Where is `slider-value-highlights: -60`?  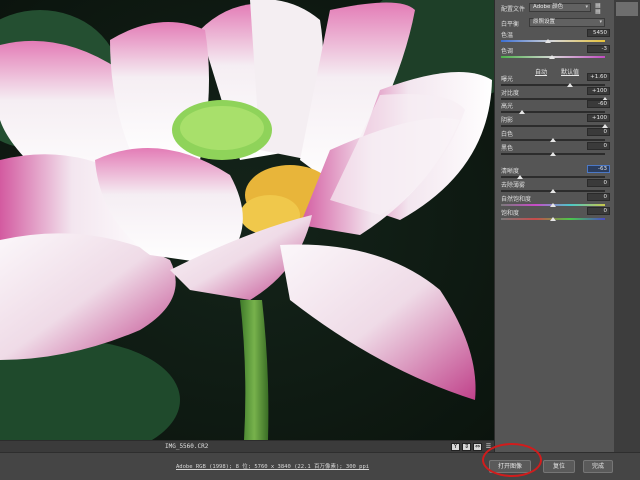
slider-value-highlights: -60 is located at coordinates (598, 104).